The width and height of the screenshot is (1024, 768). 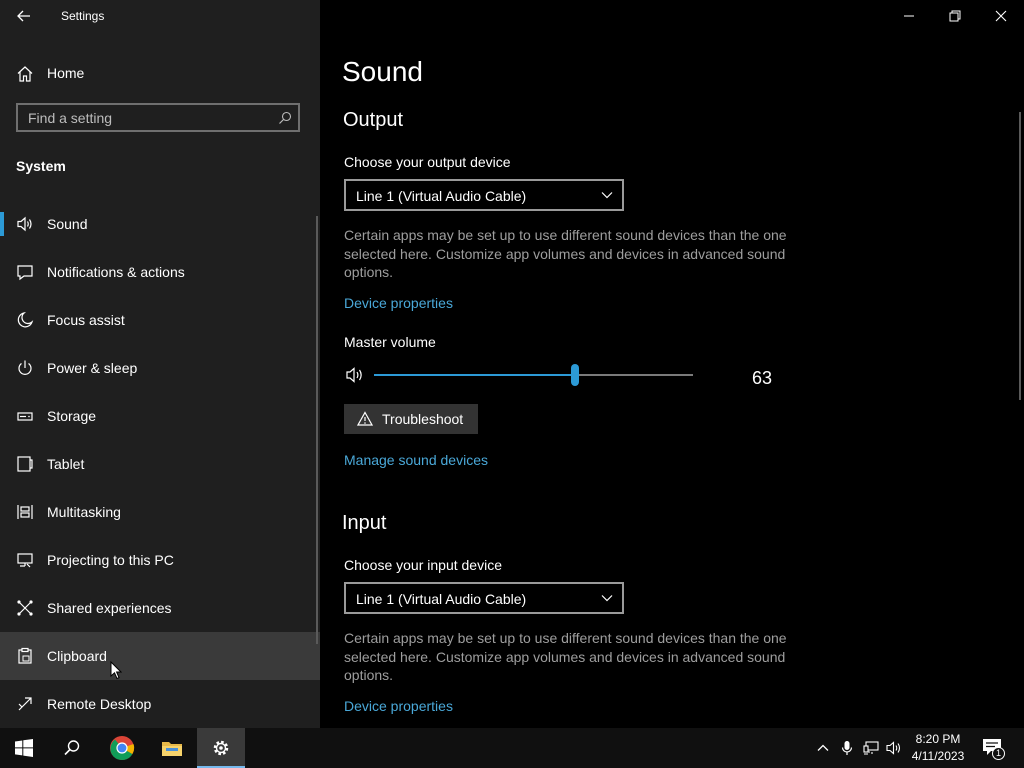 What do you see at coordinates (84, 512) in the screenshot?
I see `sidebar-item-label: Multitasking` at bounding box center [84, 512].